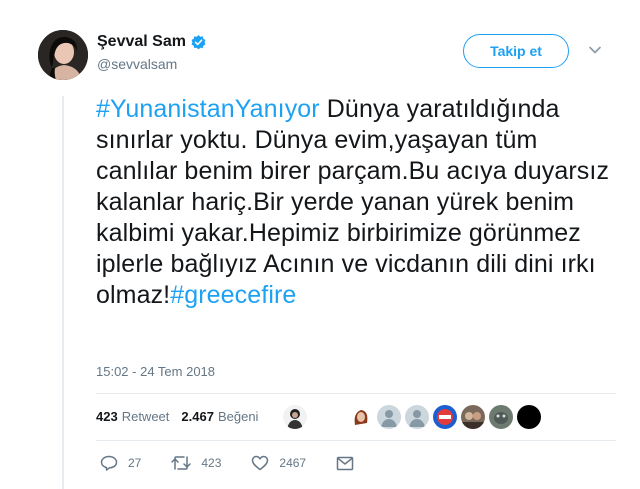 This screenshot has width=640, height=489. Describe the element at coordinates (238, 416) in the screenshot. I see `like-label: Beğeni` at that location.